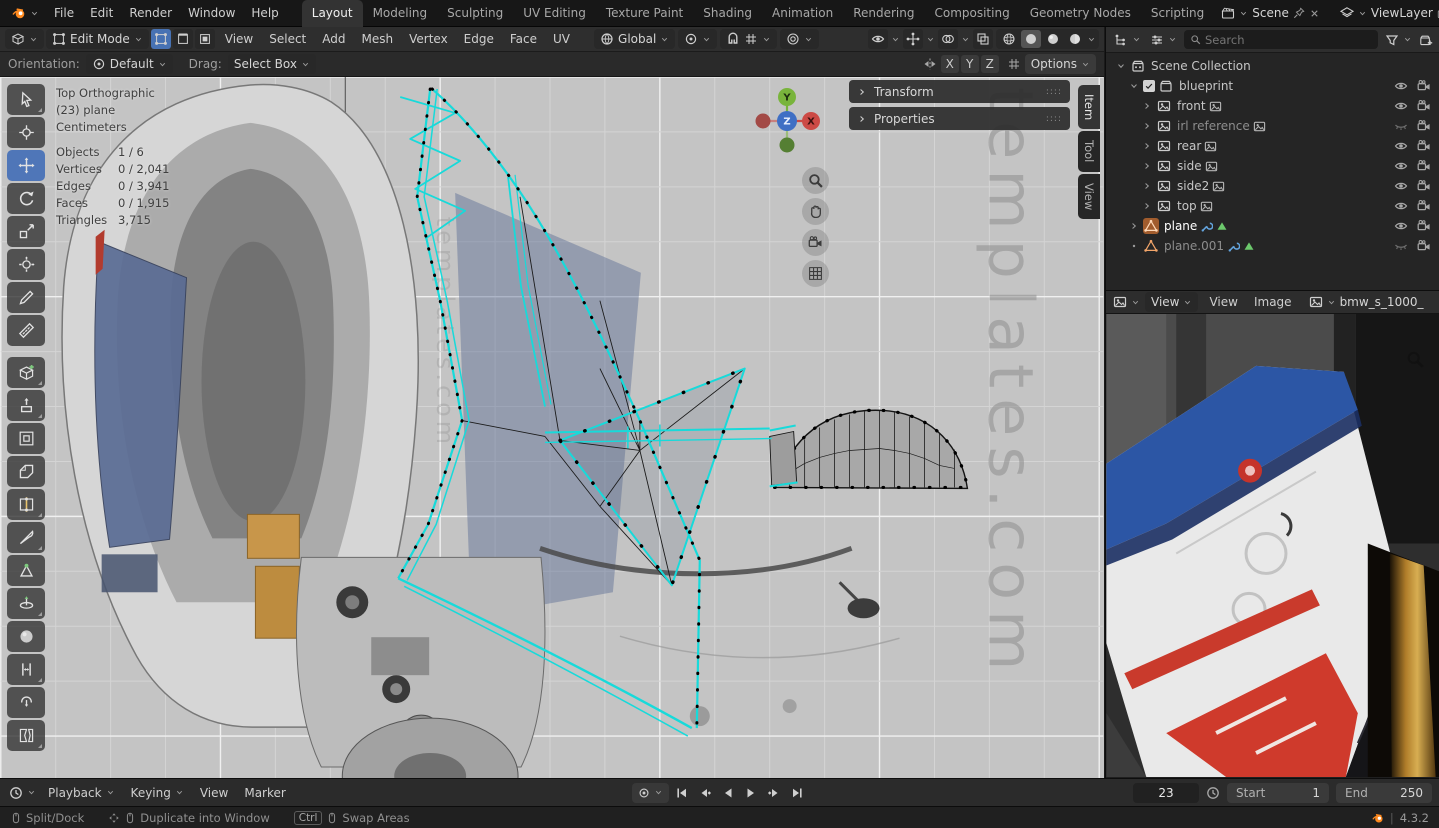 This screenshot has height=828, width=1439. I want to click on shading-material, so click(1053, 39).